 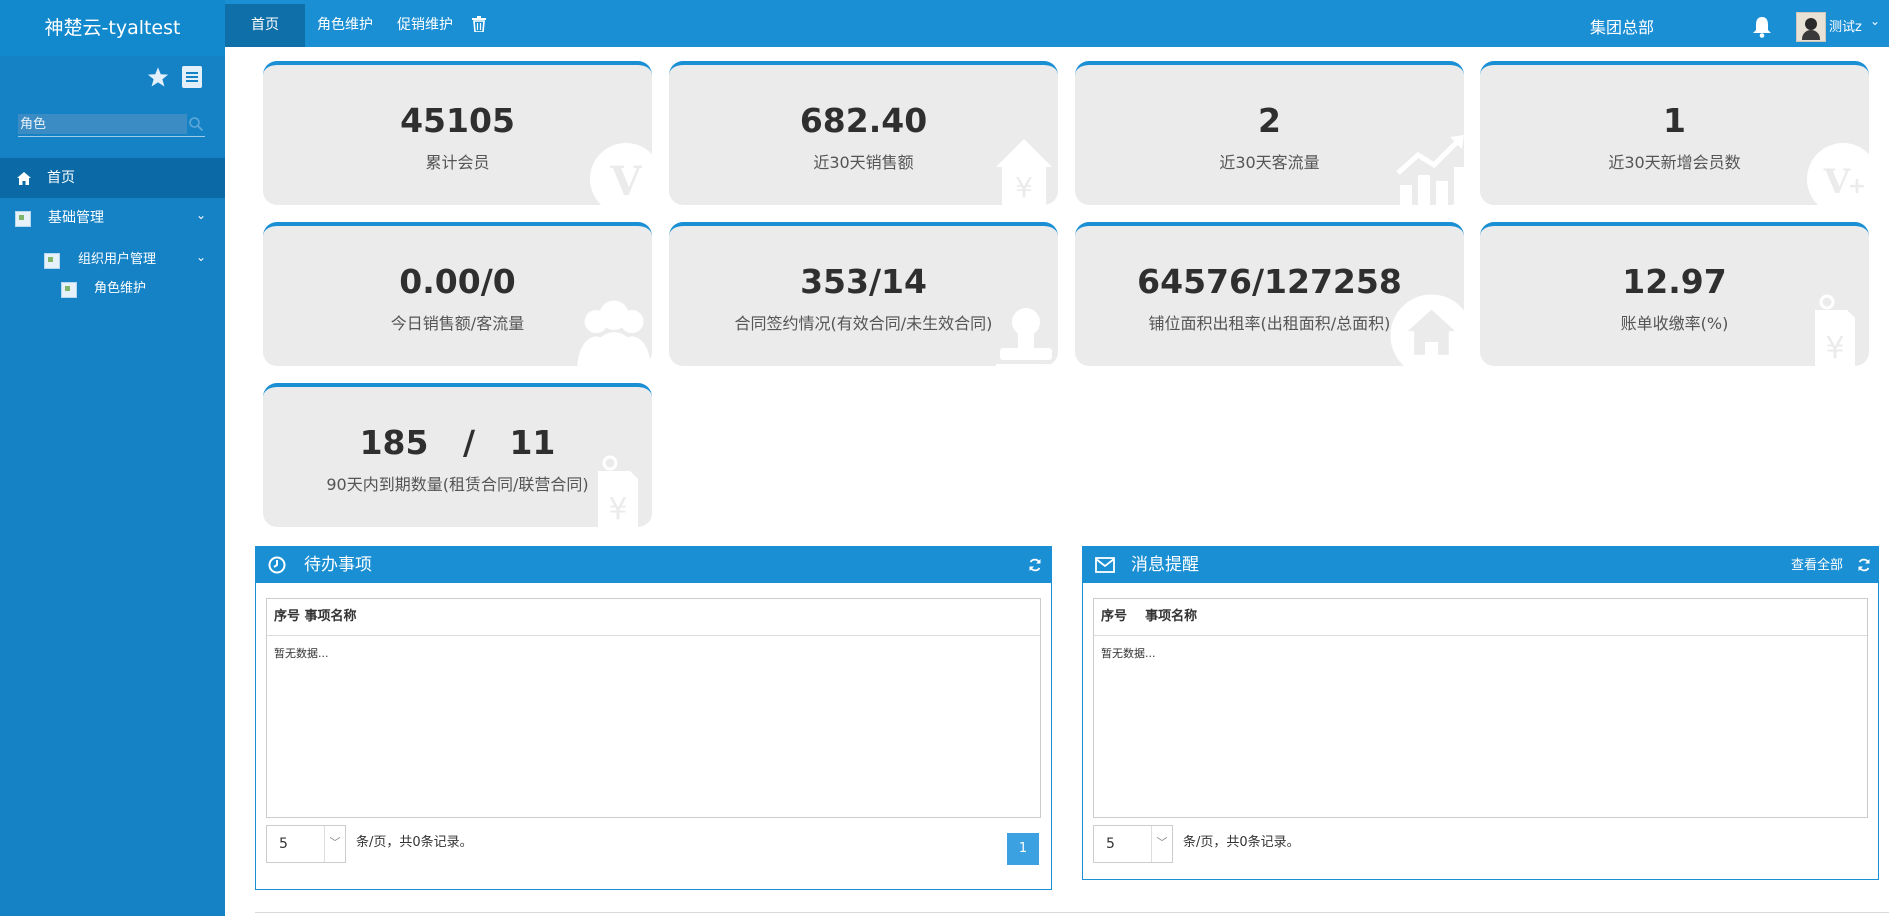 I want to click on sidebar-item-label: 基础管理, so click(x=76, y=218).